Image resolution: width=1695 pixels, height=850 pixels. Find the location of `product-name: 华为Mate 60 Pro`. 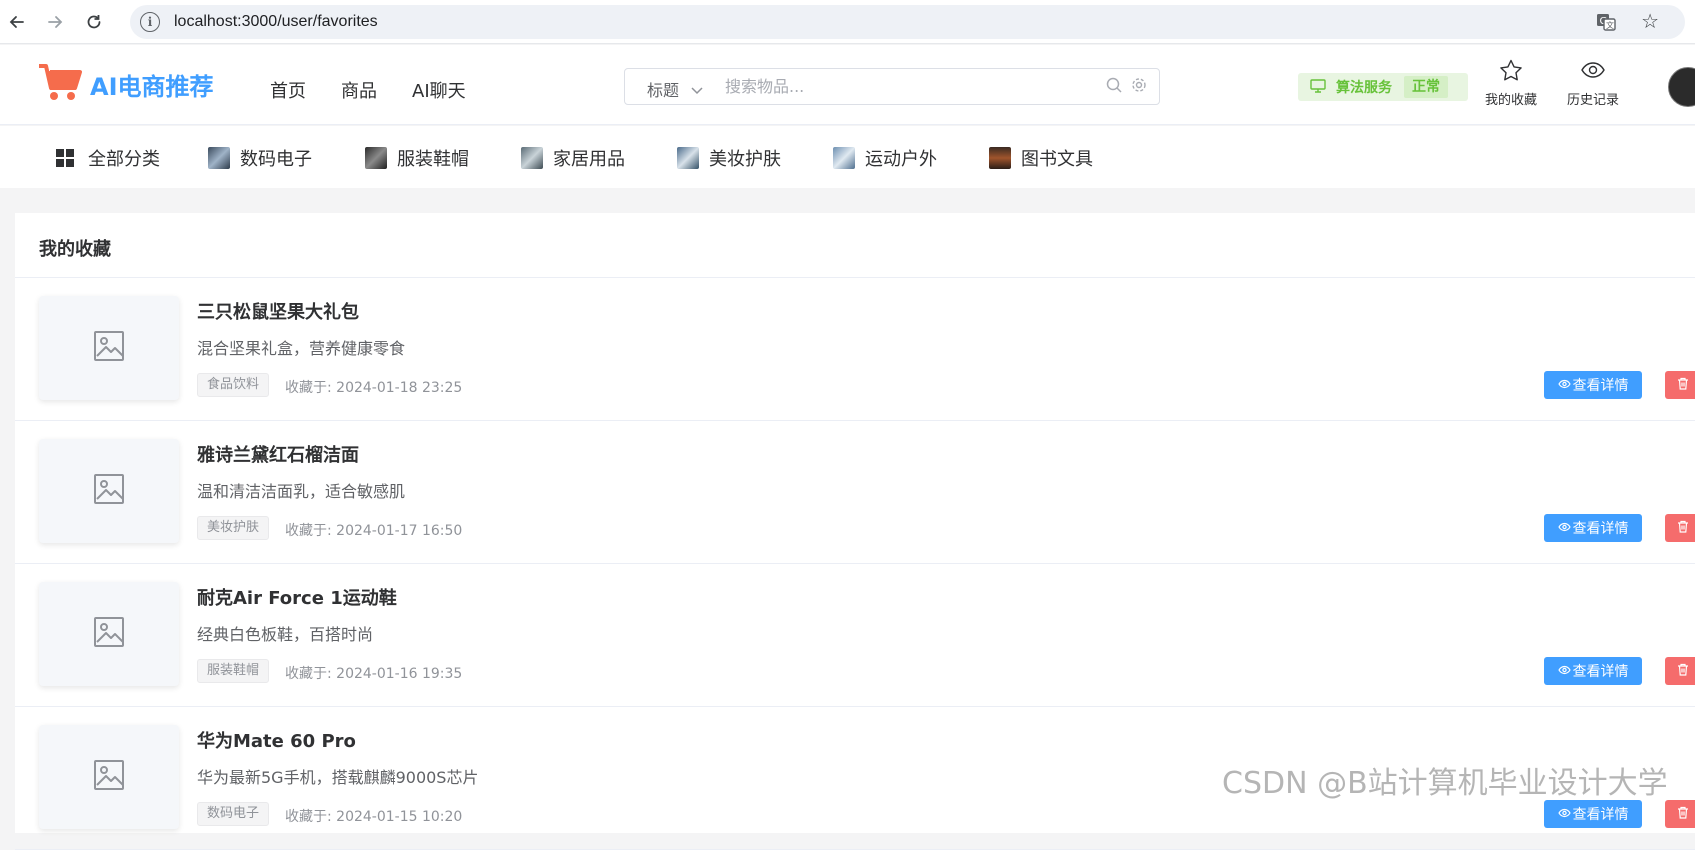

product-name: 华为Mate 60 Pro is located at coordinates (276, 740).